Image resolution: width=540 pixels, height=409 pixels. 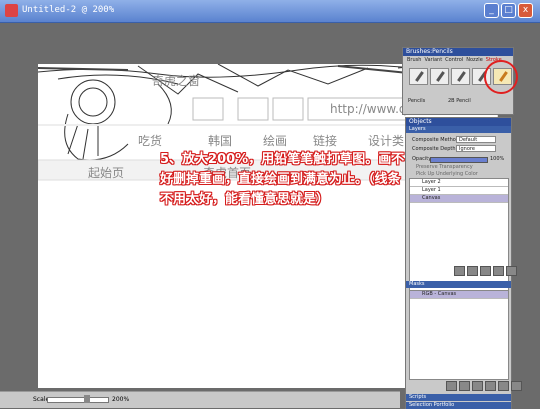 I want to click on tab-brush: Brush, so click(x=414, y=61).